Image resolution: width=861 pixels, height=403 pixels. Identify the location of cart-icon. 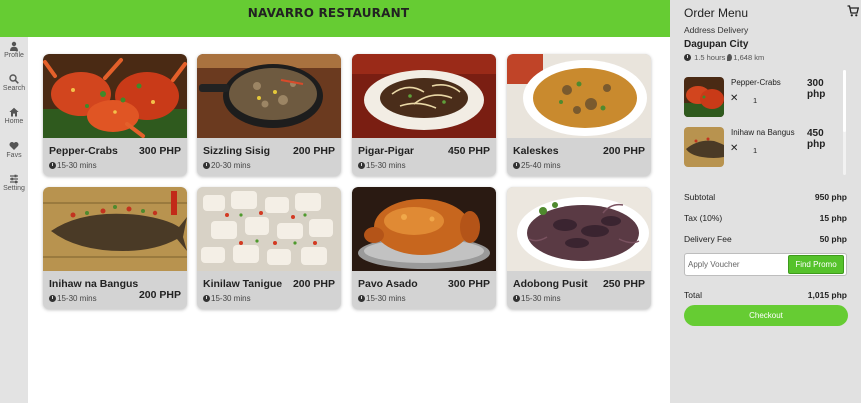
(853, 13).